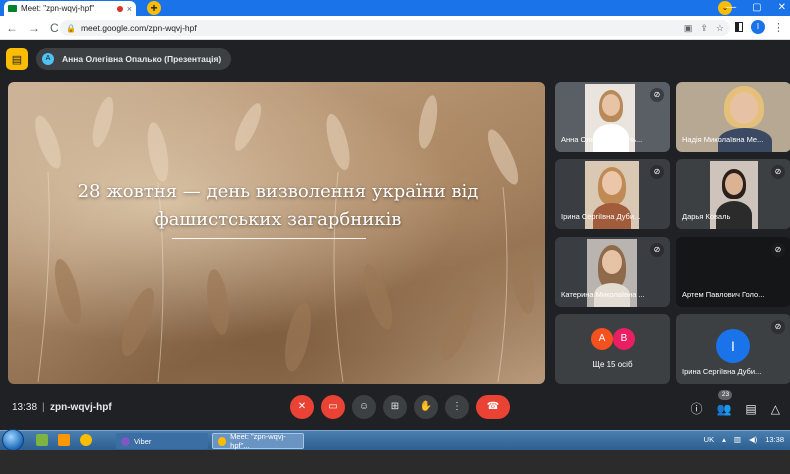 The height and width of the screenshot is (474, 790). What do you see at coordinates (395, 8) in the screenshot?
I see `browser-tab-strip: Meet: "zpn-wqvj-hpf" × + ⌄ — ▢ ✕` at bounding box center [395, 8].